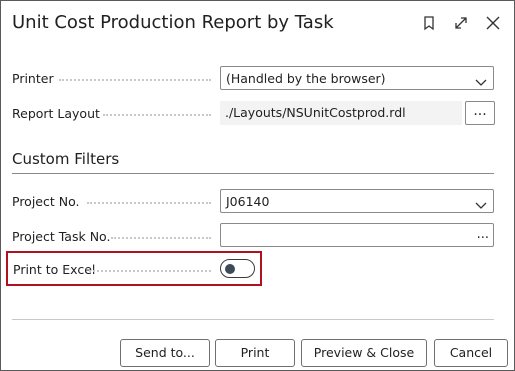 The image size is (515, 371). I want to click on print-to-excel-label: Print to Excel, so click(54, 269).